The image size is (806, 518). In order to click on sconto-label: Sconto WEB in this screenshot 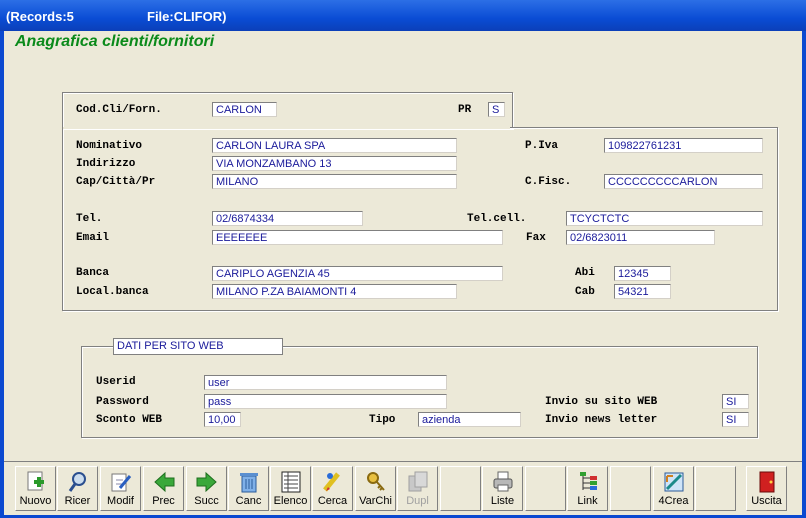, I will do `click(129, 420)`.